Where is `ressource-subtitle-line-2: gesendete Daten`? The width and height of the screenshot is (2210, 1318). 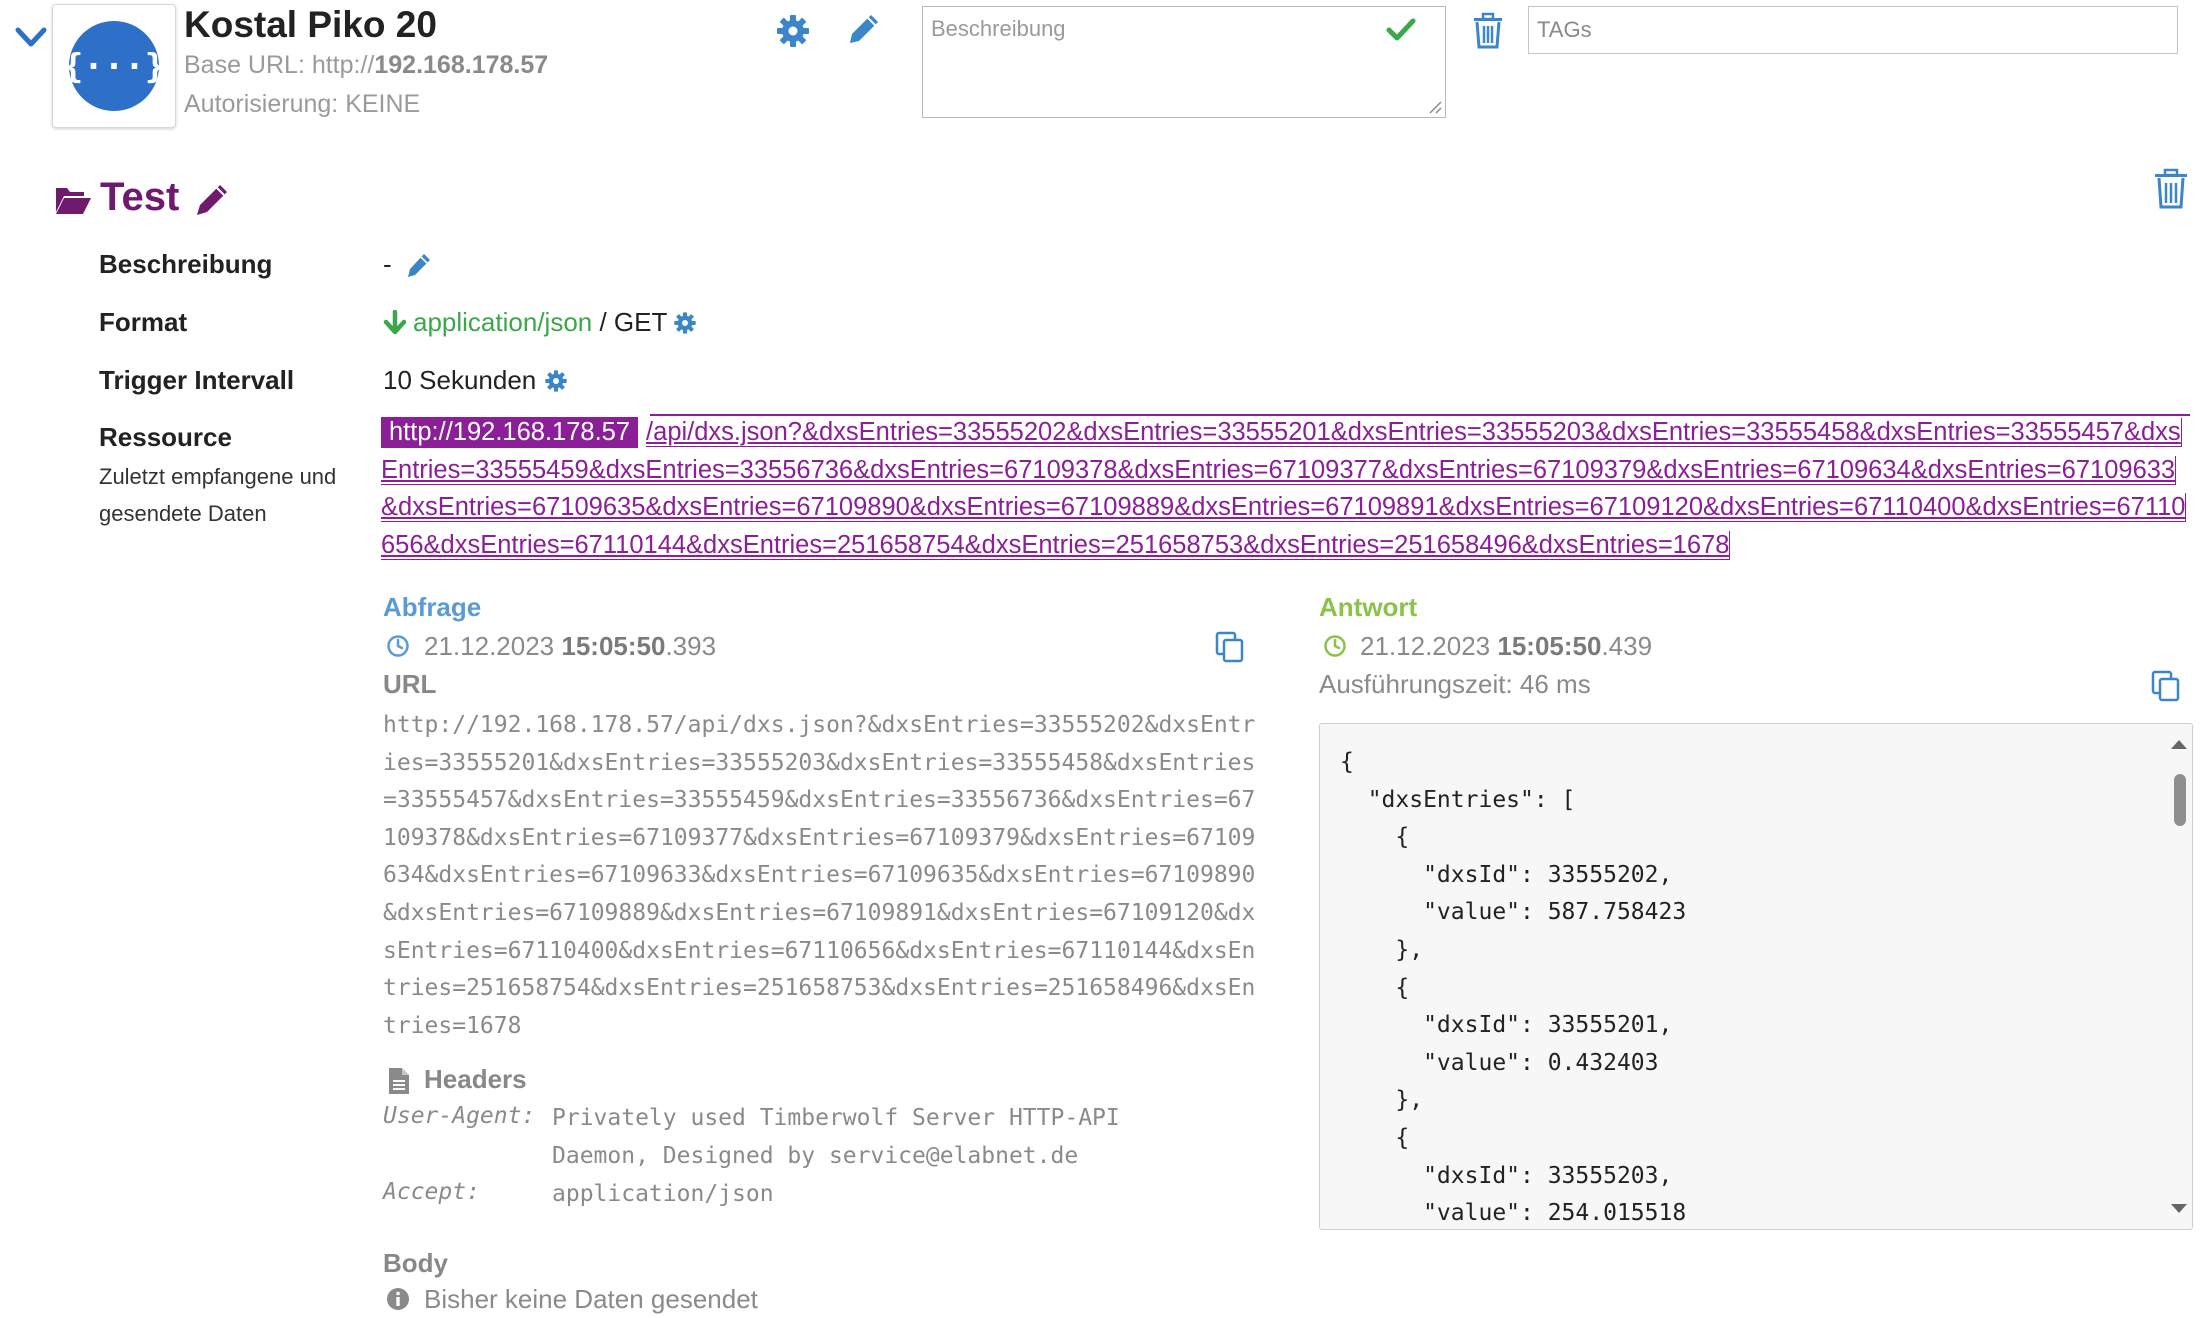
ressource-subtitle-line-2: gesendete Daten is located at coordinates (183, 513).